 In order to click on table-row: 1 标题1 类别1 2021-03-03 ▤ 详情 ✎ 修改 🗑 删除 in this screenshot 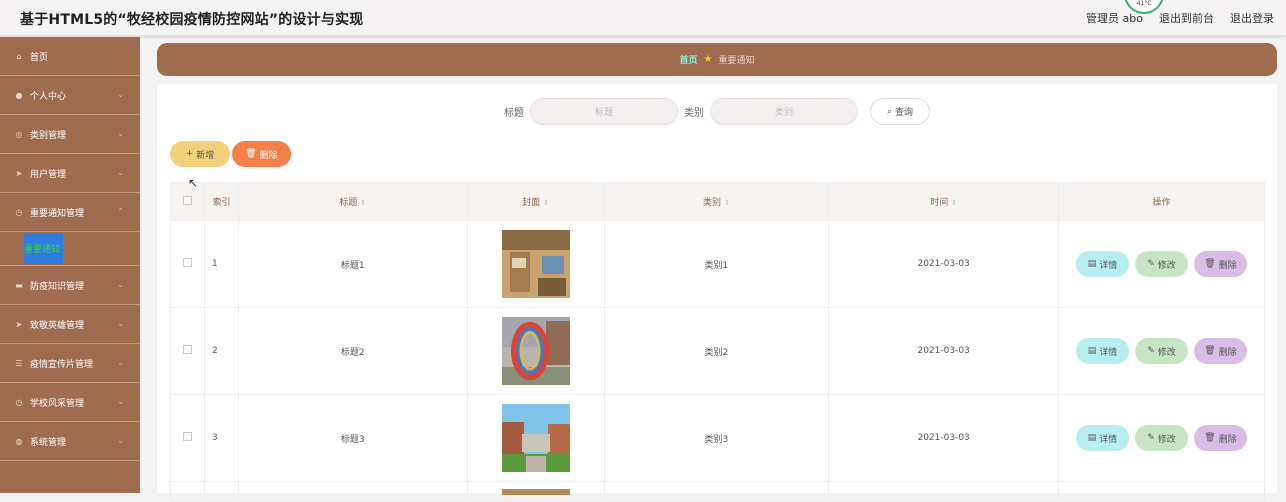, I will do `click(717, 264)`.